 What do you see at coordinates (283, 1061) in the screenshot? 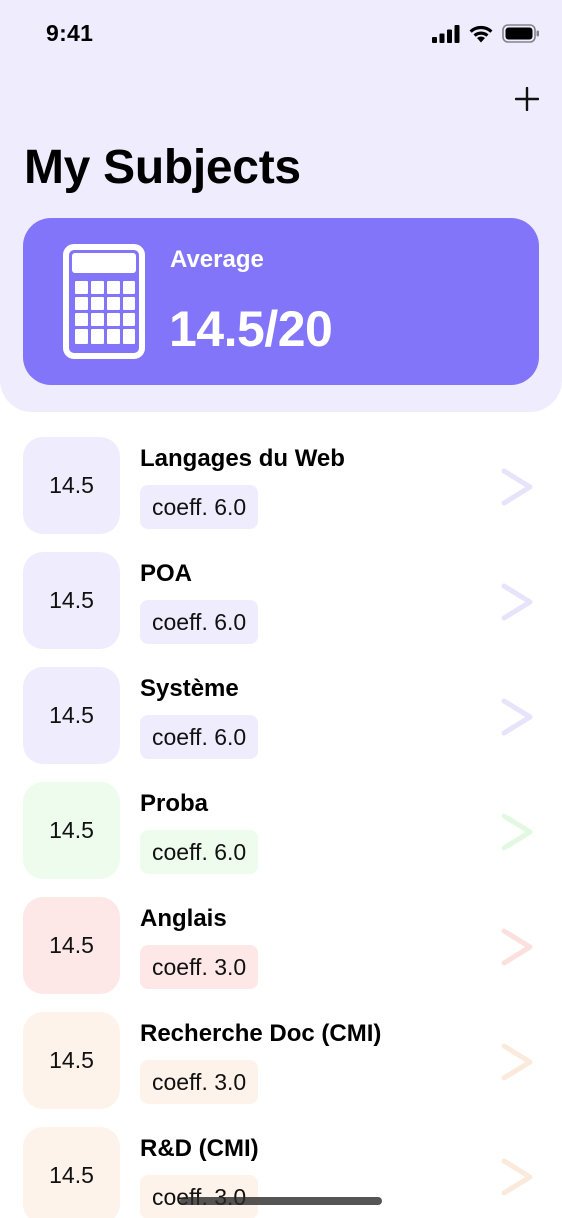
I see `subject-row: 14.5 Recherche Doc (CMI) coeff. 3.0` at bounding box center [283, 1061].